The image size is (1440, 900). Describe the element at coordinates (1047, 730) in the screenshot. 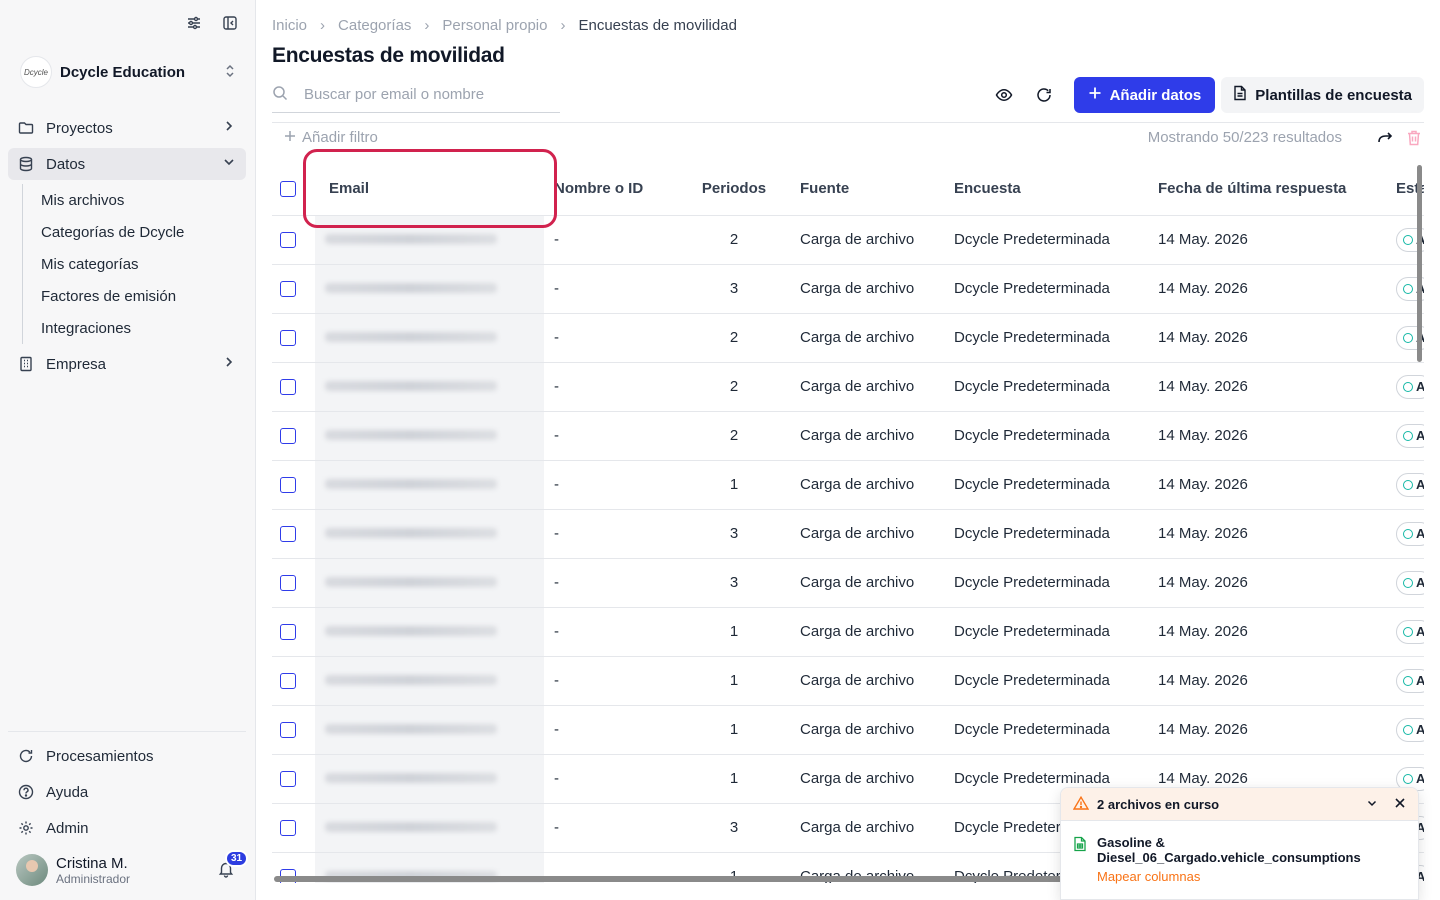

I see `survey-cell: Dcycle Predeterminada` at that location.